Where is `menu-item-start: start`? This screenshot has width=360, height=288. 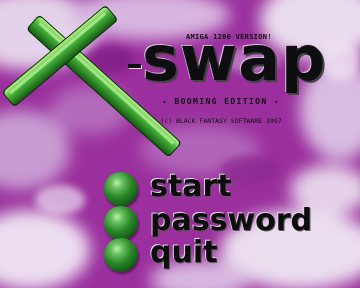 menu-item-start: start is located at coordinates (214, 187).